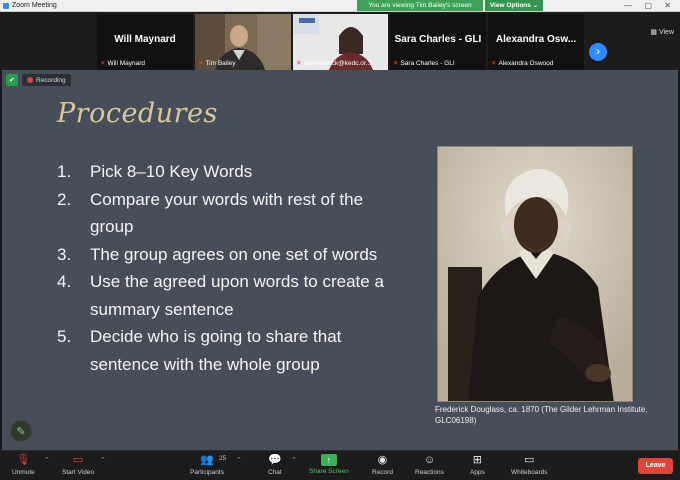 The width and height of the screenshot is (680, 480). I want to click on participant-name: Will Maynard, so click(145, 39).